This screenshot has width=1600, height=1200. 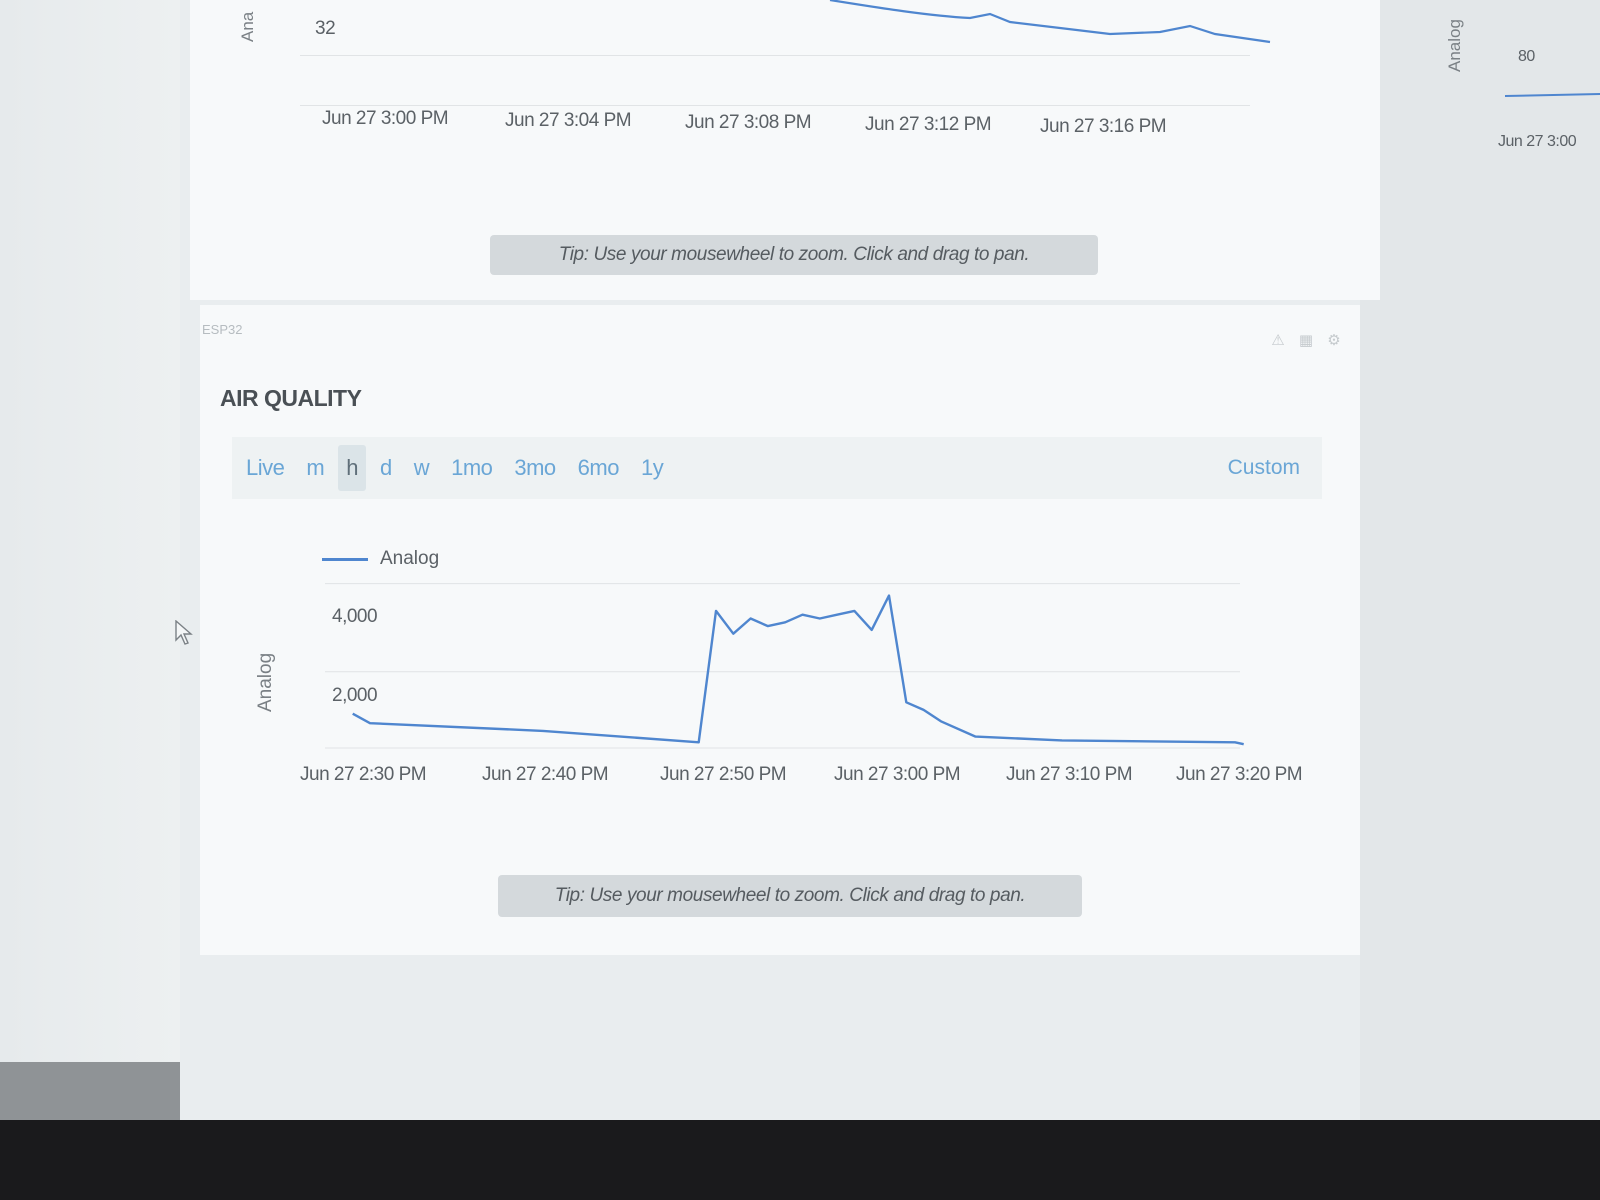 What do you see at coordinates (1069, 774) in the screenshot?
I see `air-x-tick: Jun 27 3:10 PM` at bounding box center [1069, 774].